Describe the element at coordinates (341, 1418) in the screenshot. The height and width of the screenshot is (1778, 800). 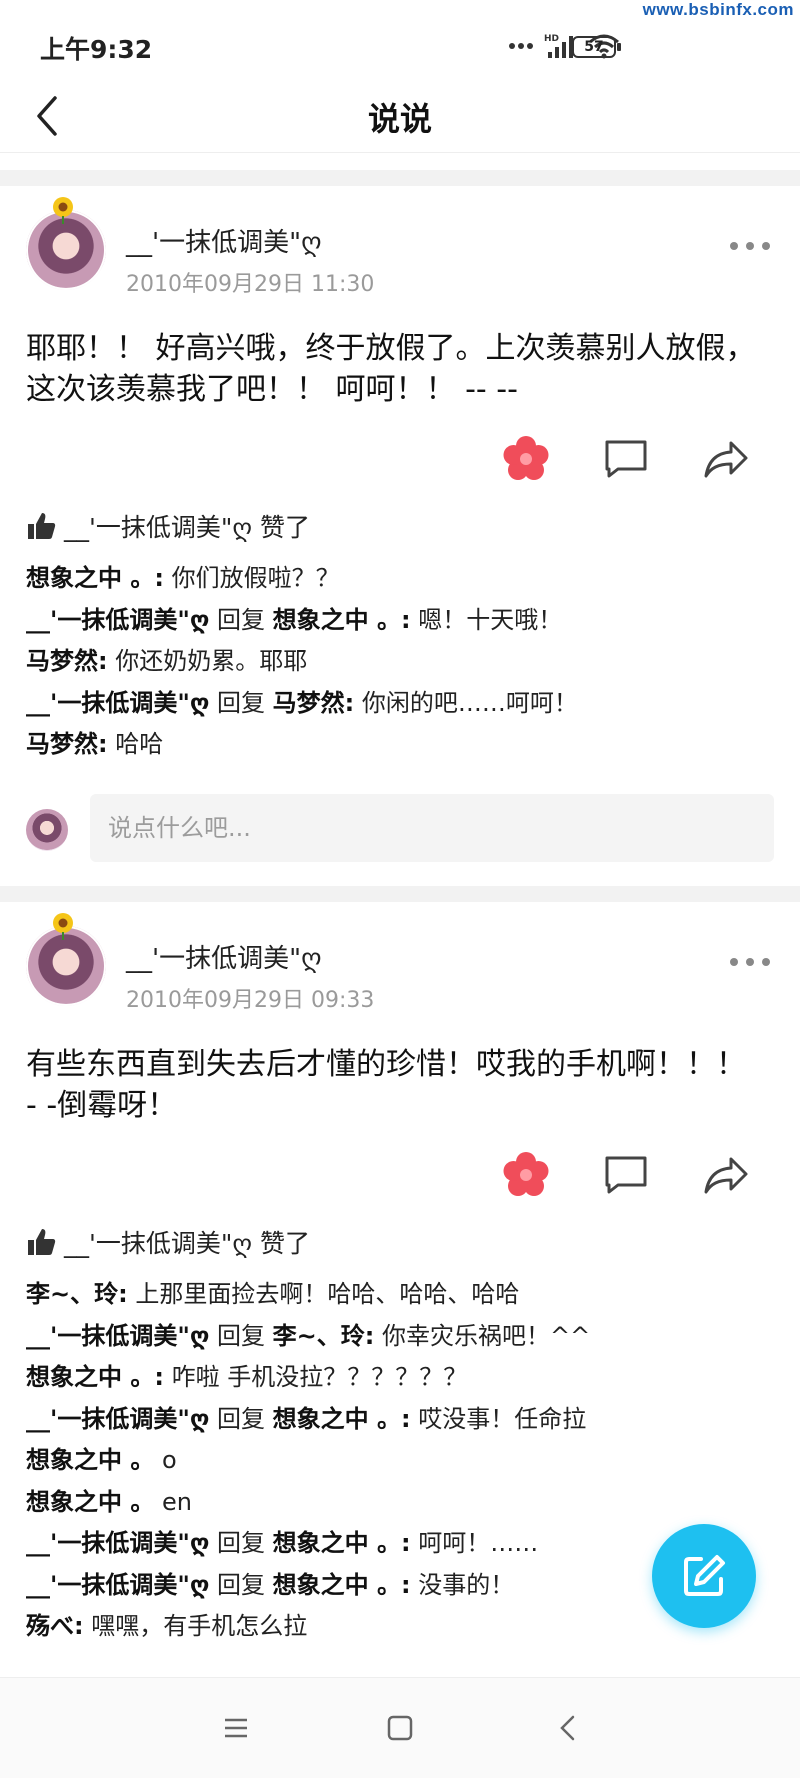
I see `reply-target-name: 想象之中 。:` at that location.